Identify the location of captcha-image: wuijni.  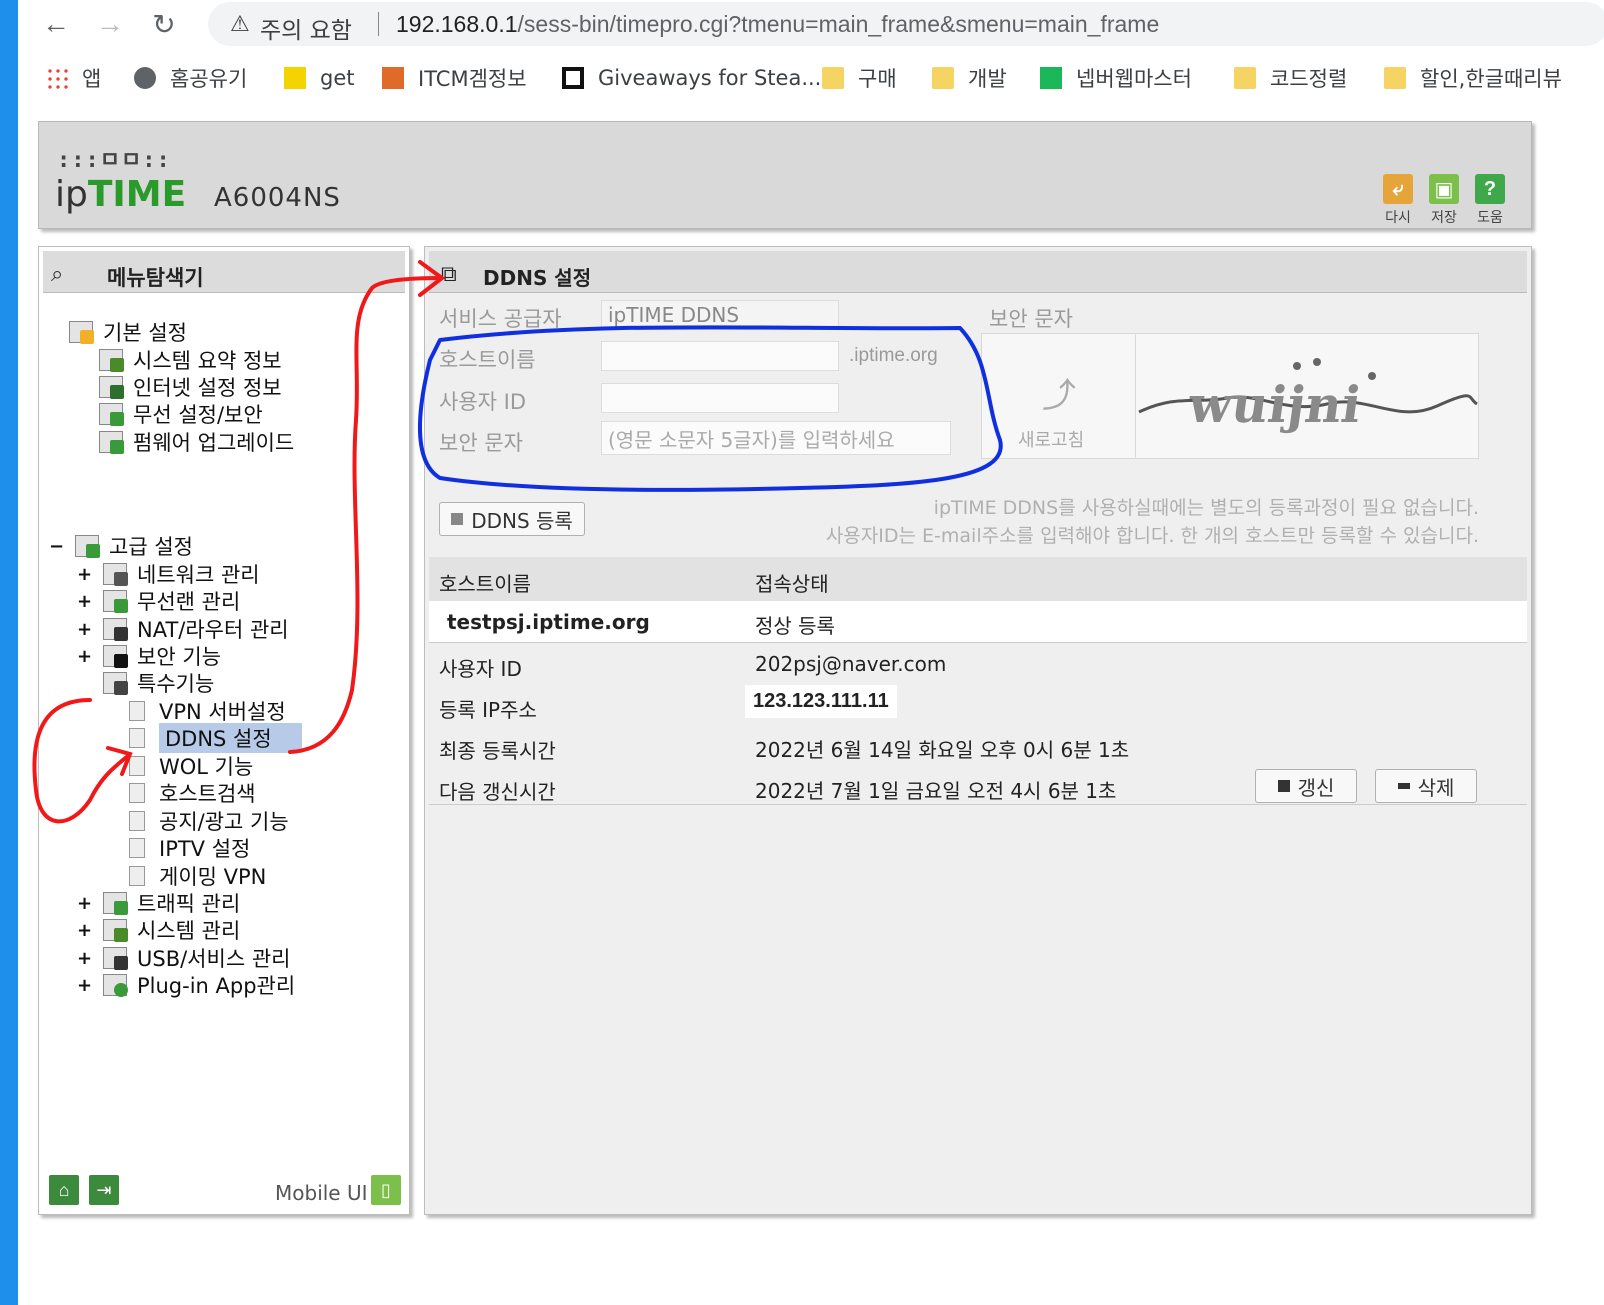
(1308, 396).